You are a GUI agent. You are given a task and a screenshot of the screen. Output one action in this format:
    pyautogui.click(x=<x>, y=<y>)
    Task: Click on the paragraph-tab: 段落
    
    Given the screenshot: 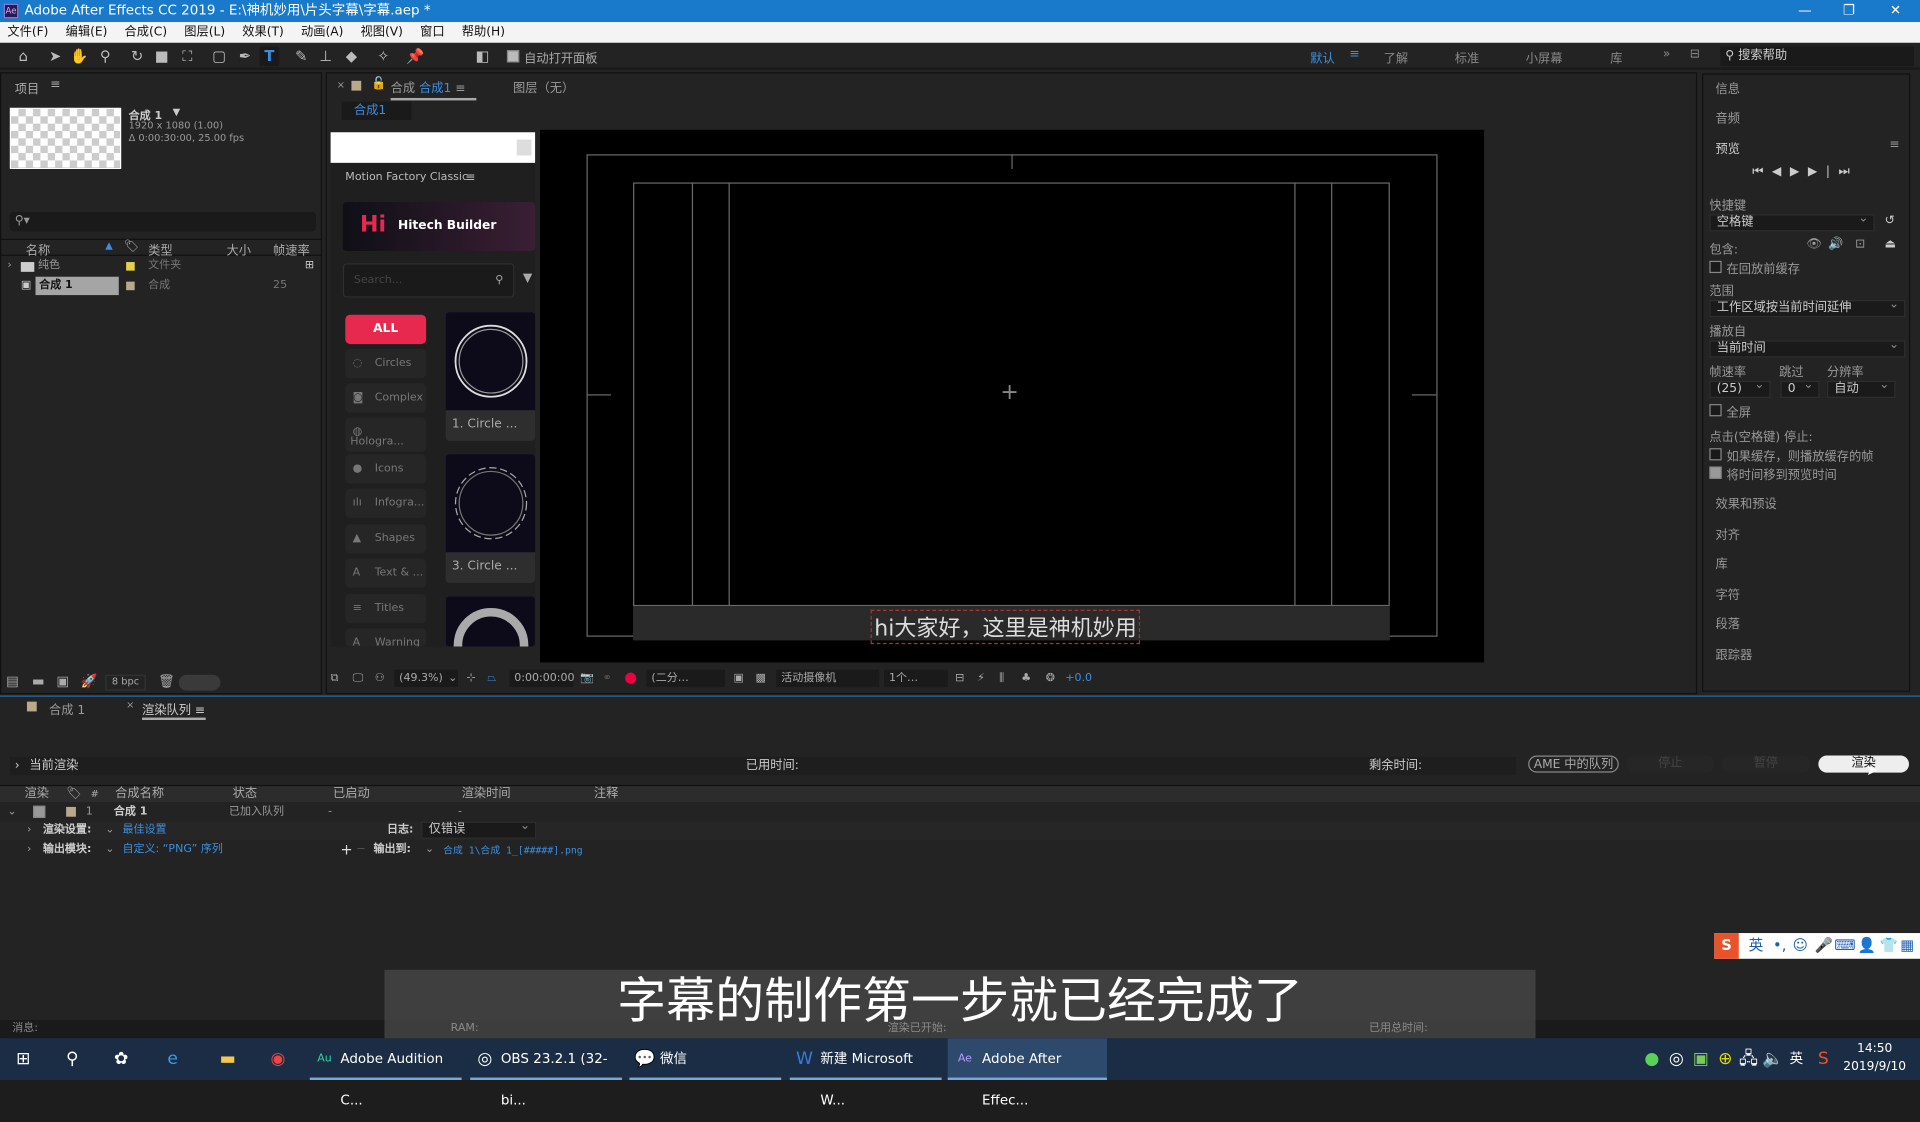 What is the action you would take?
    pyautogui.click(x=1728, y=622)
    